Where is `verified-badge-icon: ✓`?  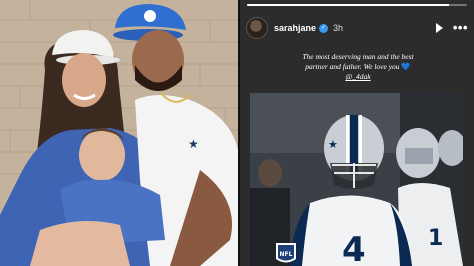
verified-badge-icon: ✓ is located at coordinates (324, 28).